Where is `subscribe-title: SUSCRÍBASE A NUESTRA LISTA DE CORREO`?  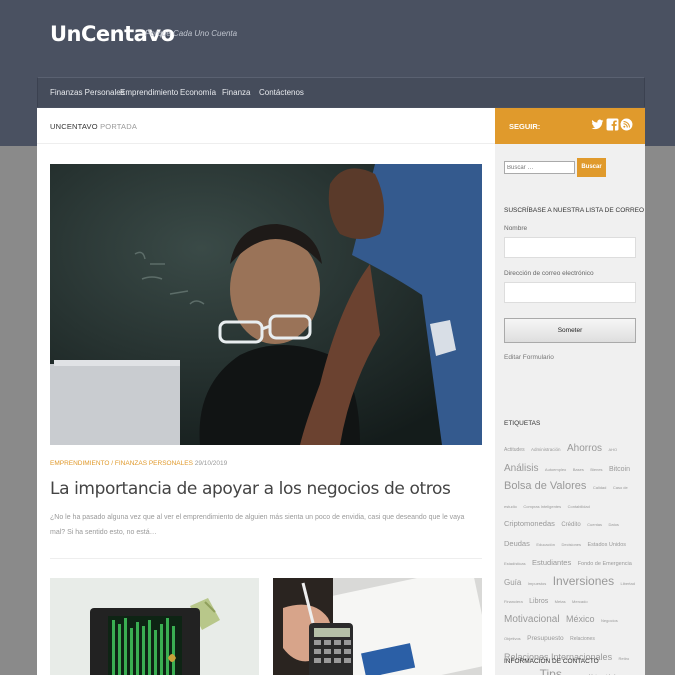 subscribe-title: SUSCRÍBASE A NUESTRA LISTA DE CORREO is located at coordinates (574, 210).